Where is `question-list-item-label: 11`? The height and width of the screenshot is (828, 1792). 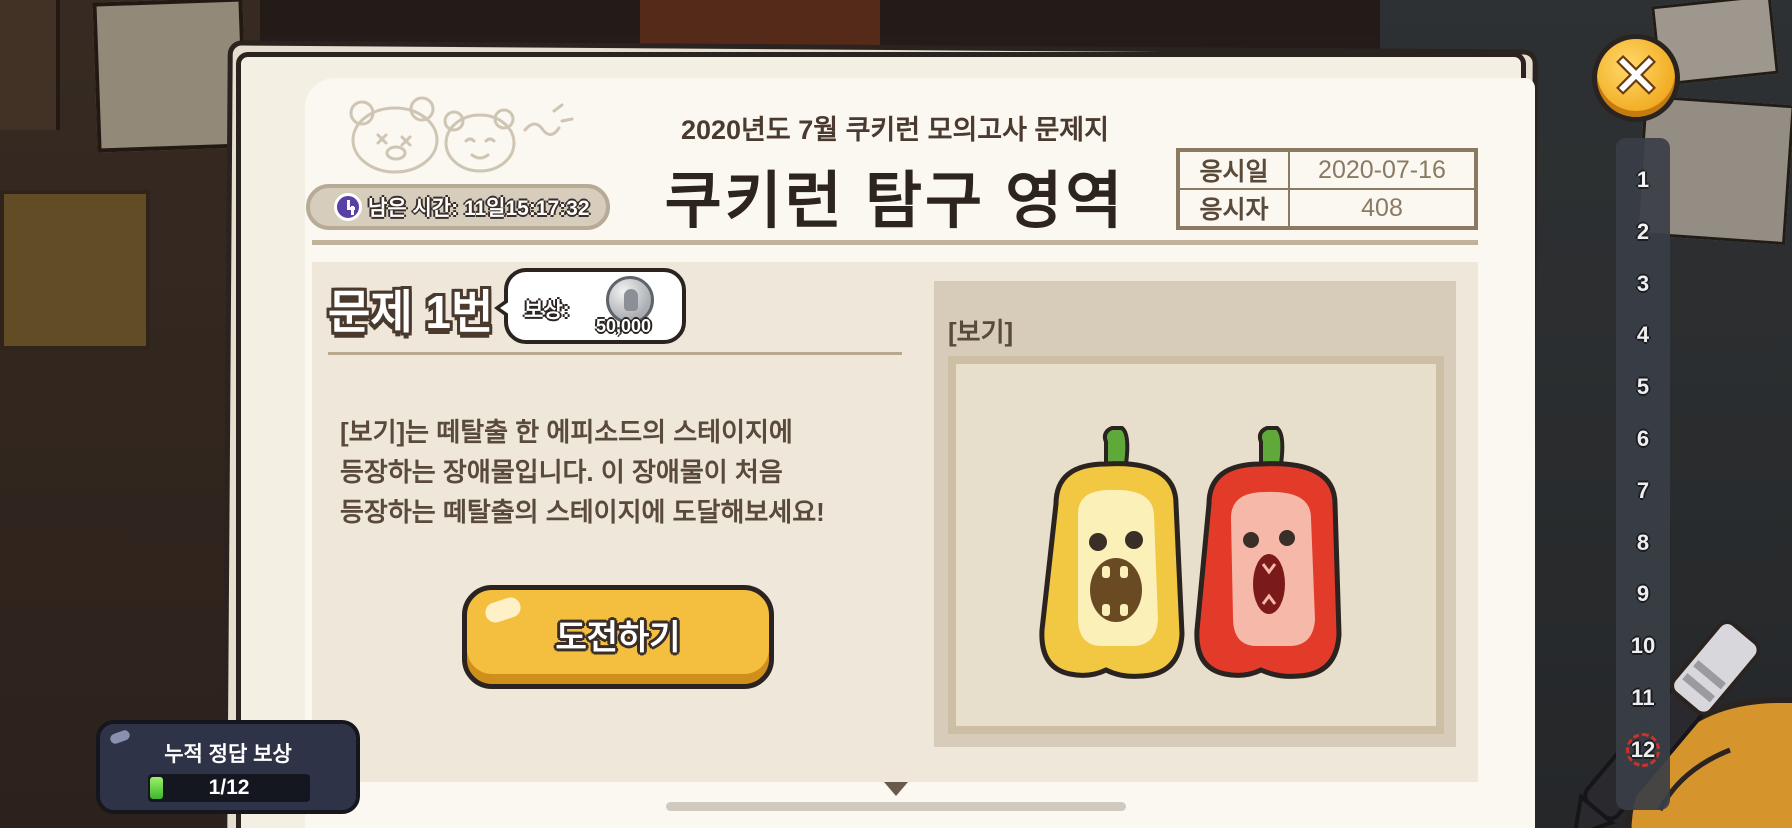
question-list-item-label: 11 is located at coordinates (1643, 697).